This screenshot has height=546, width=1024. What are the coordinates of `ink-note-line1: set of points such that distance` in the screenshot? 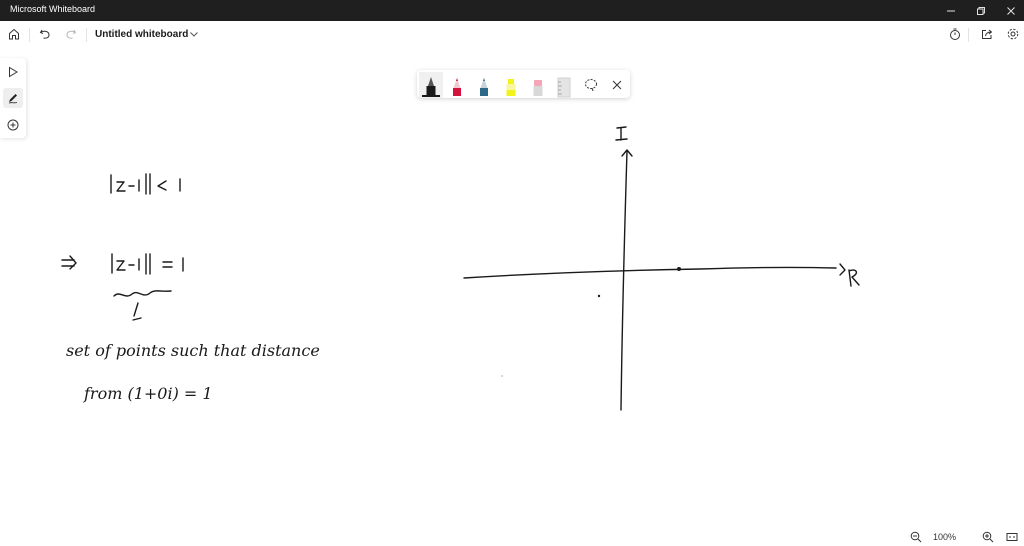 It's located at (193, 350).